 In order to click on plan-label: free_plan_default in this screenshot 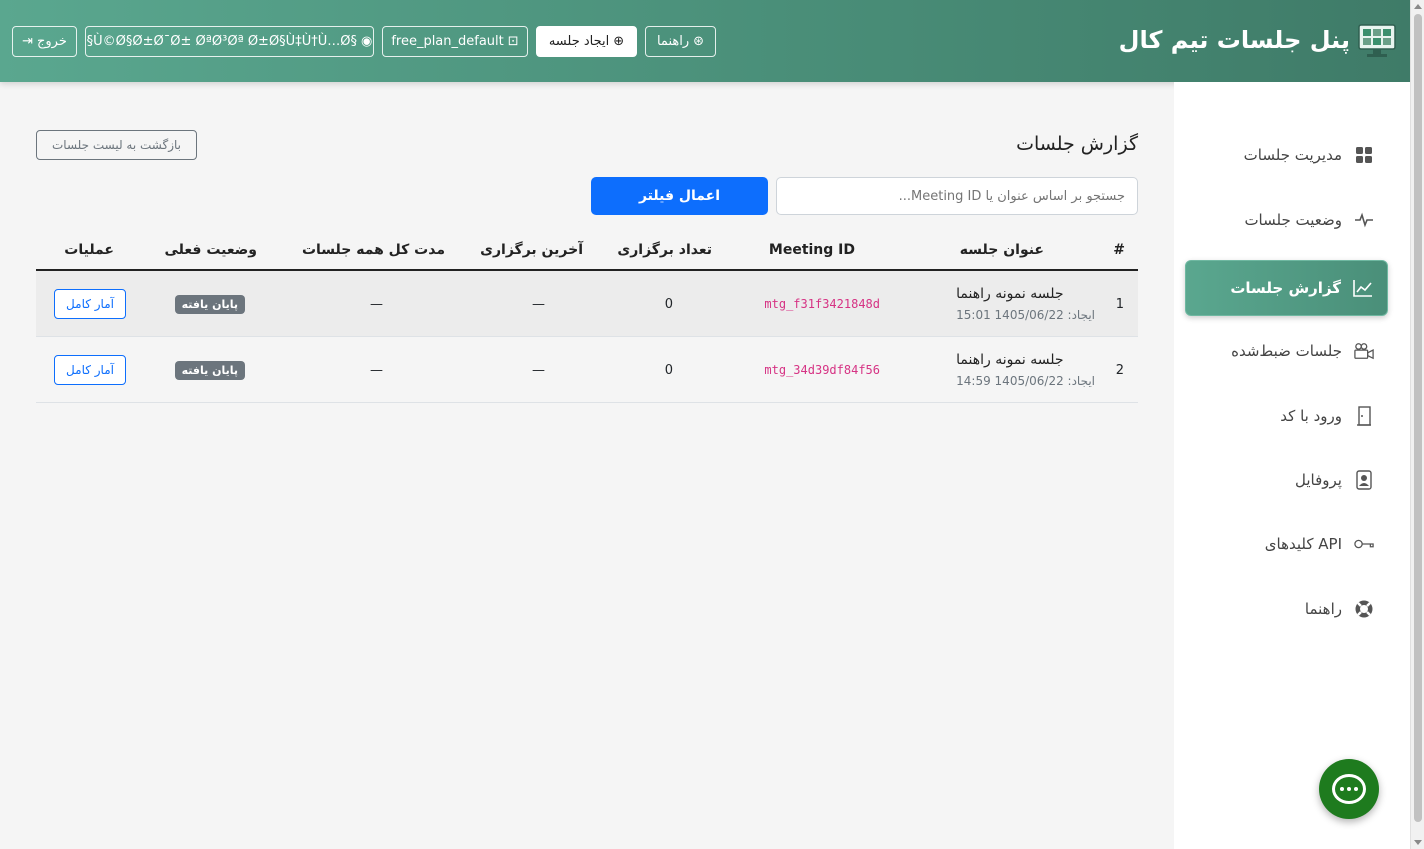, I will do `click(447, 41)`.